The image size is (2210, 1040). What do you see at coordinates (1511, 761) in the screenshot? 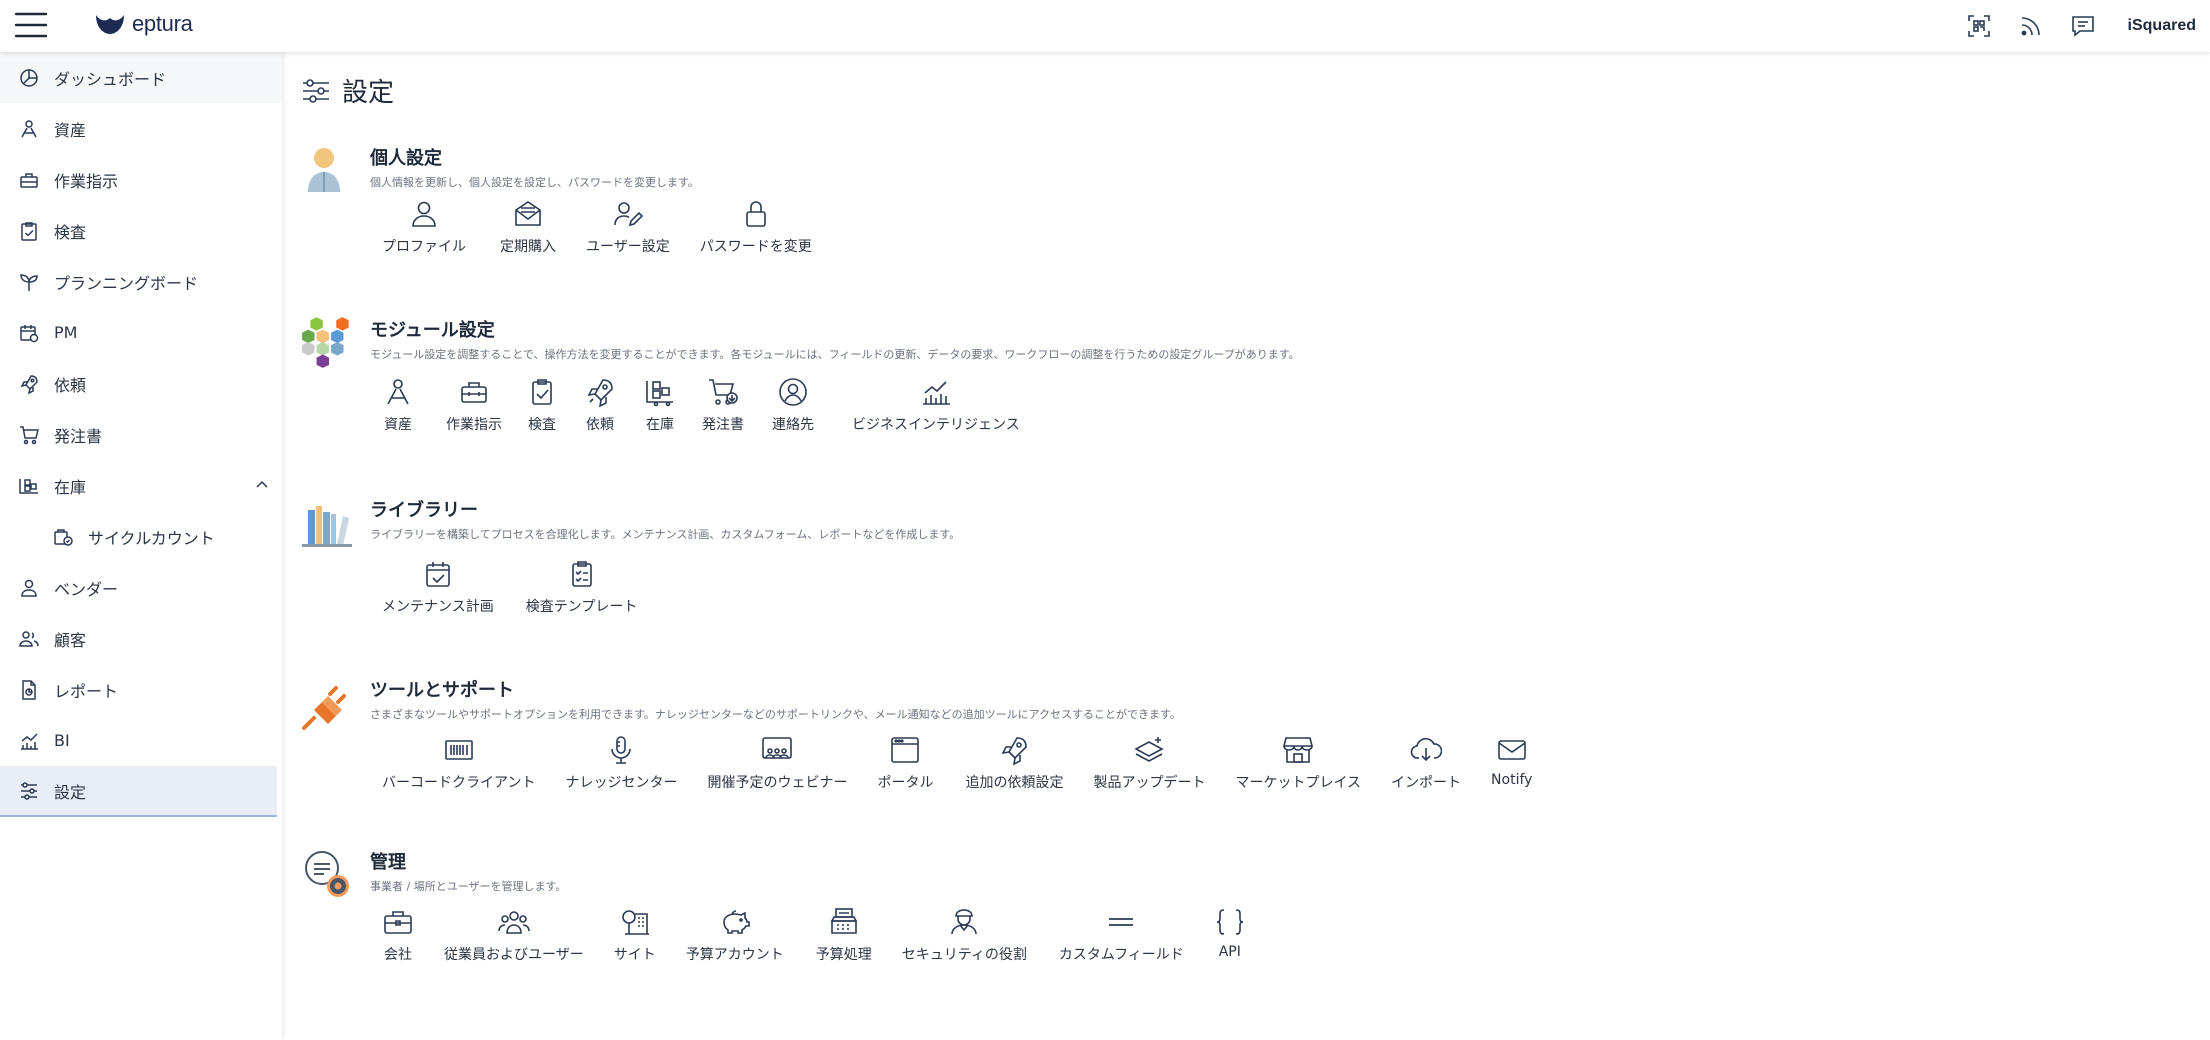
I see `notify-button: Notify` at bounding box center [1511, 761].